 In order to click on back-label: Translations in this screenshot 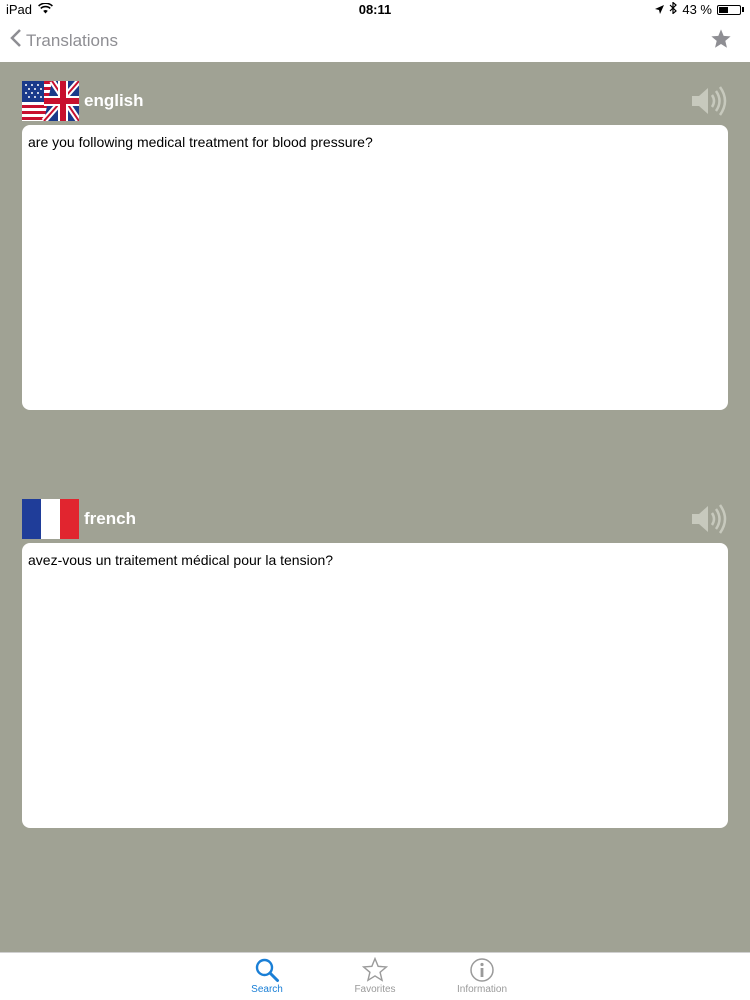, I will do `click(72, 40)`.